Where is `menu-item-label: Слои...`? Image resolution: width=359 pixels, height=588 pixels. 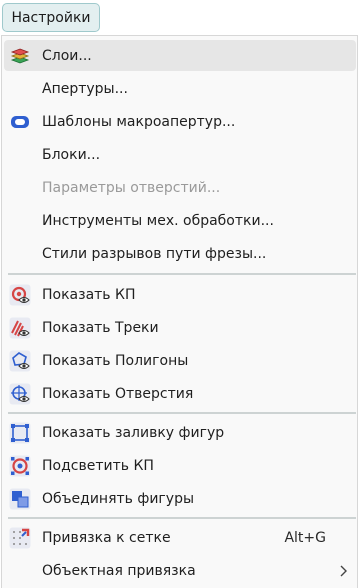
menu-item-label: Слои... is located at coordinates (67, 56).